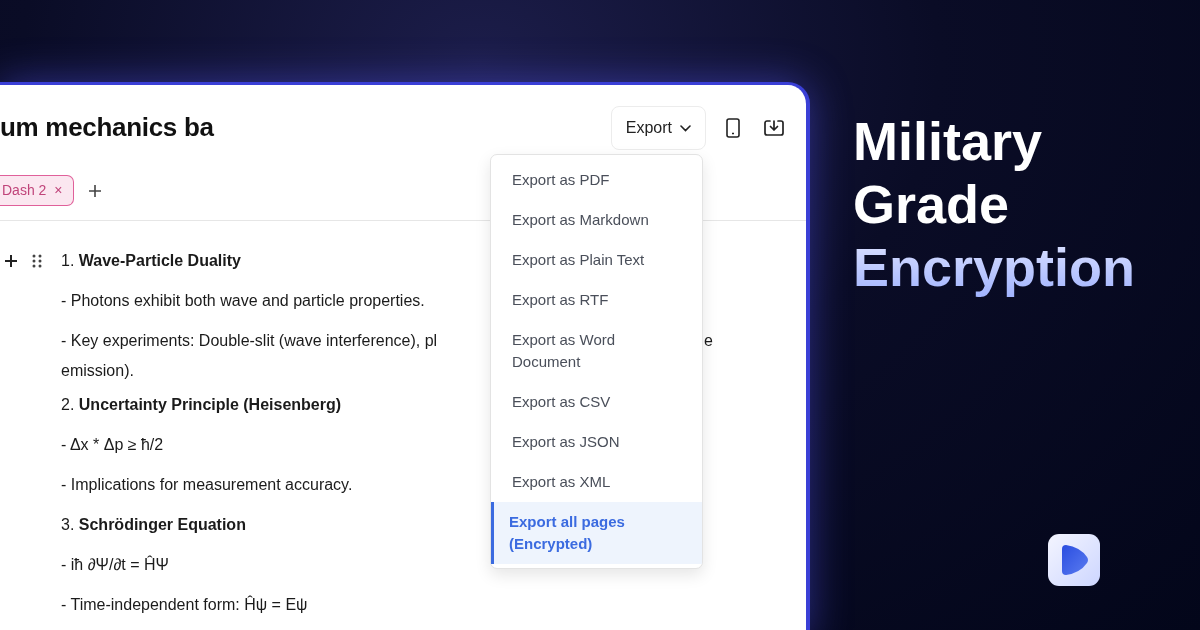 The height and width of the screenshot is (630, 1200). I want to click on text-line: e, so click(708, 341).